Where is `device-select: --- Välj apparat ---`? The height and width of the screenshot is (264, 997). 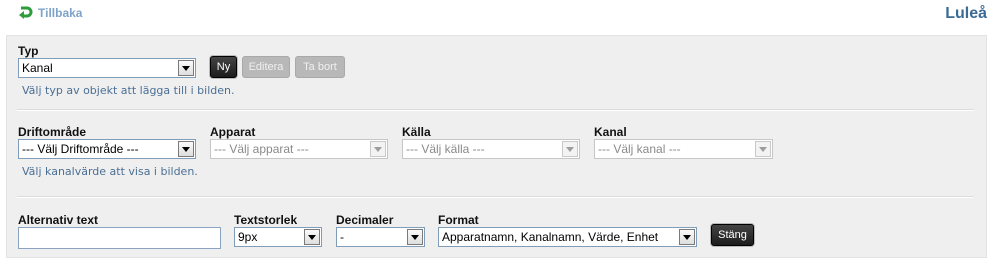 device-select: --- Välj apparat --- is located at coordinates (299, 149).